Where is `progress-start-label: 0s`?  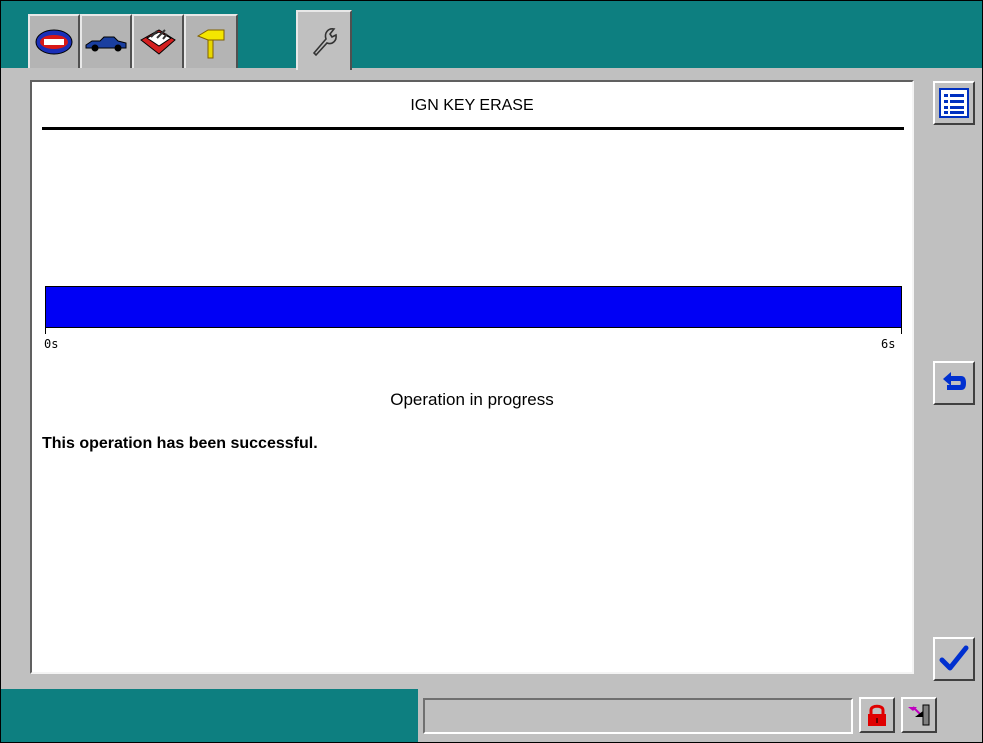 progress-start-label: 0s is located at coordinates (51, 344).